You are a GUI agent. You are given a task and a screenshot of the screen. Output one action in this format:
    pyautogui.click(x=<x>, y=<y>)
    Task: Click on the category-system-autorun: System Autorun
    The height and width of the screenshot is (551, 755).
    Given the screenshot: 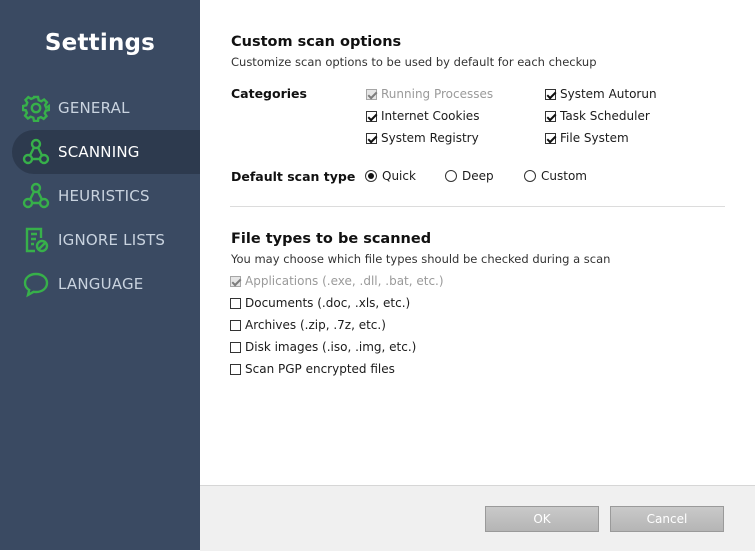 What is the action you would take?
    pyautogui.click(x=601, y=94)
    